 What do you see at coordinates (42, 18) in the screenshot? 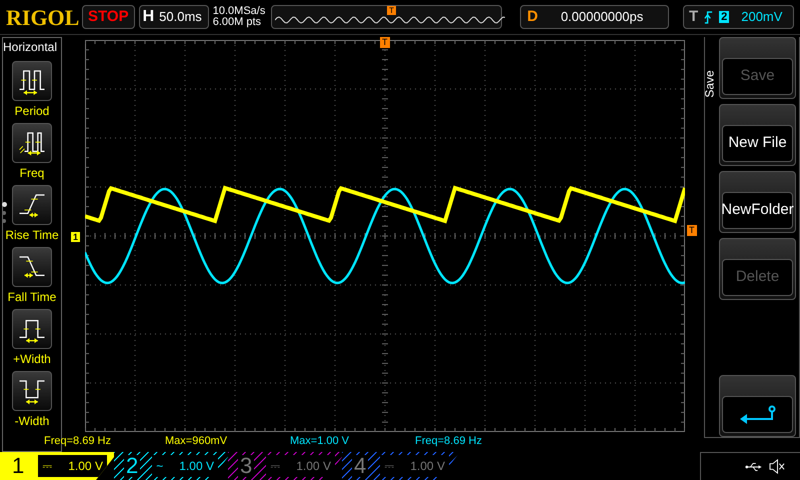
I see `brand-logo: RIGOL` at bounding box center [42, 18].